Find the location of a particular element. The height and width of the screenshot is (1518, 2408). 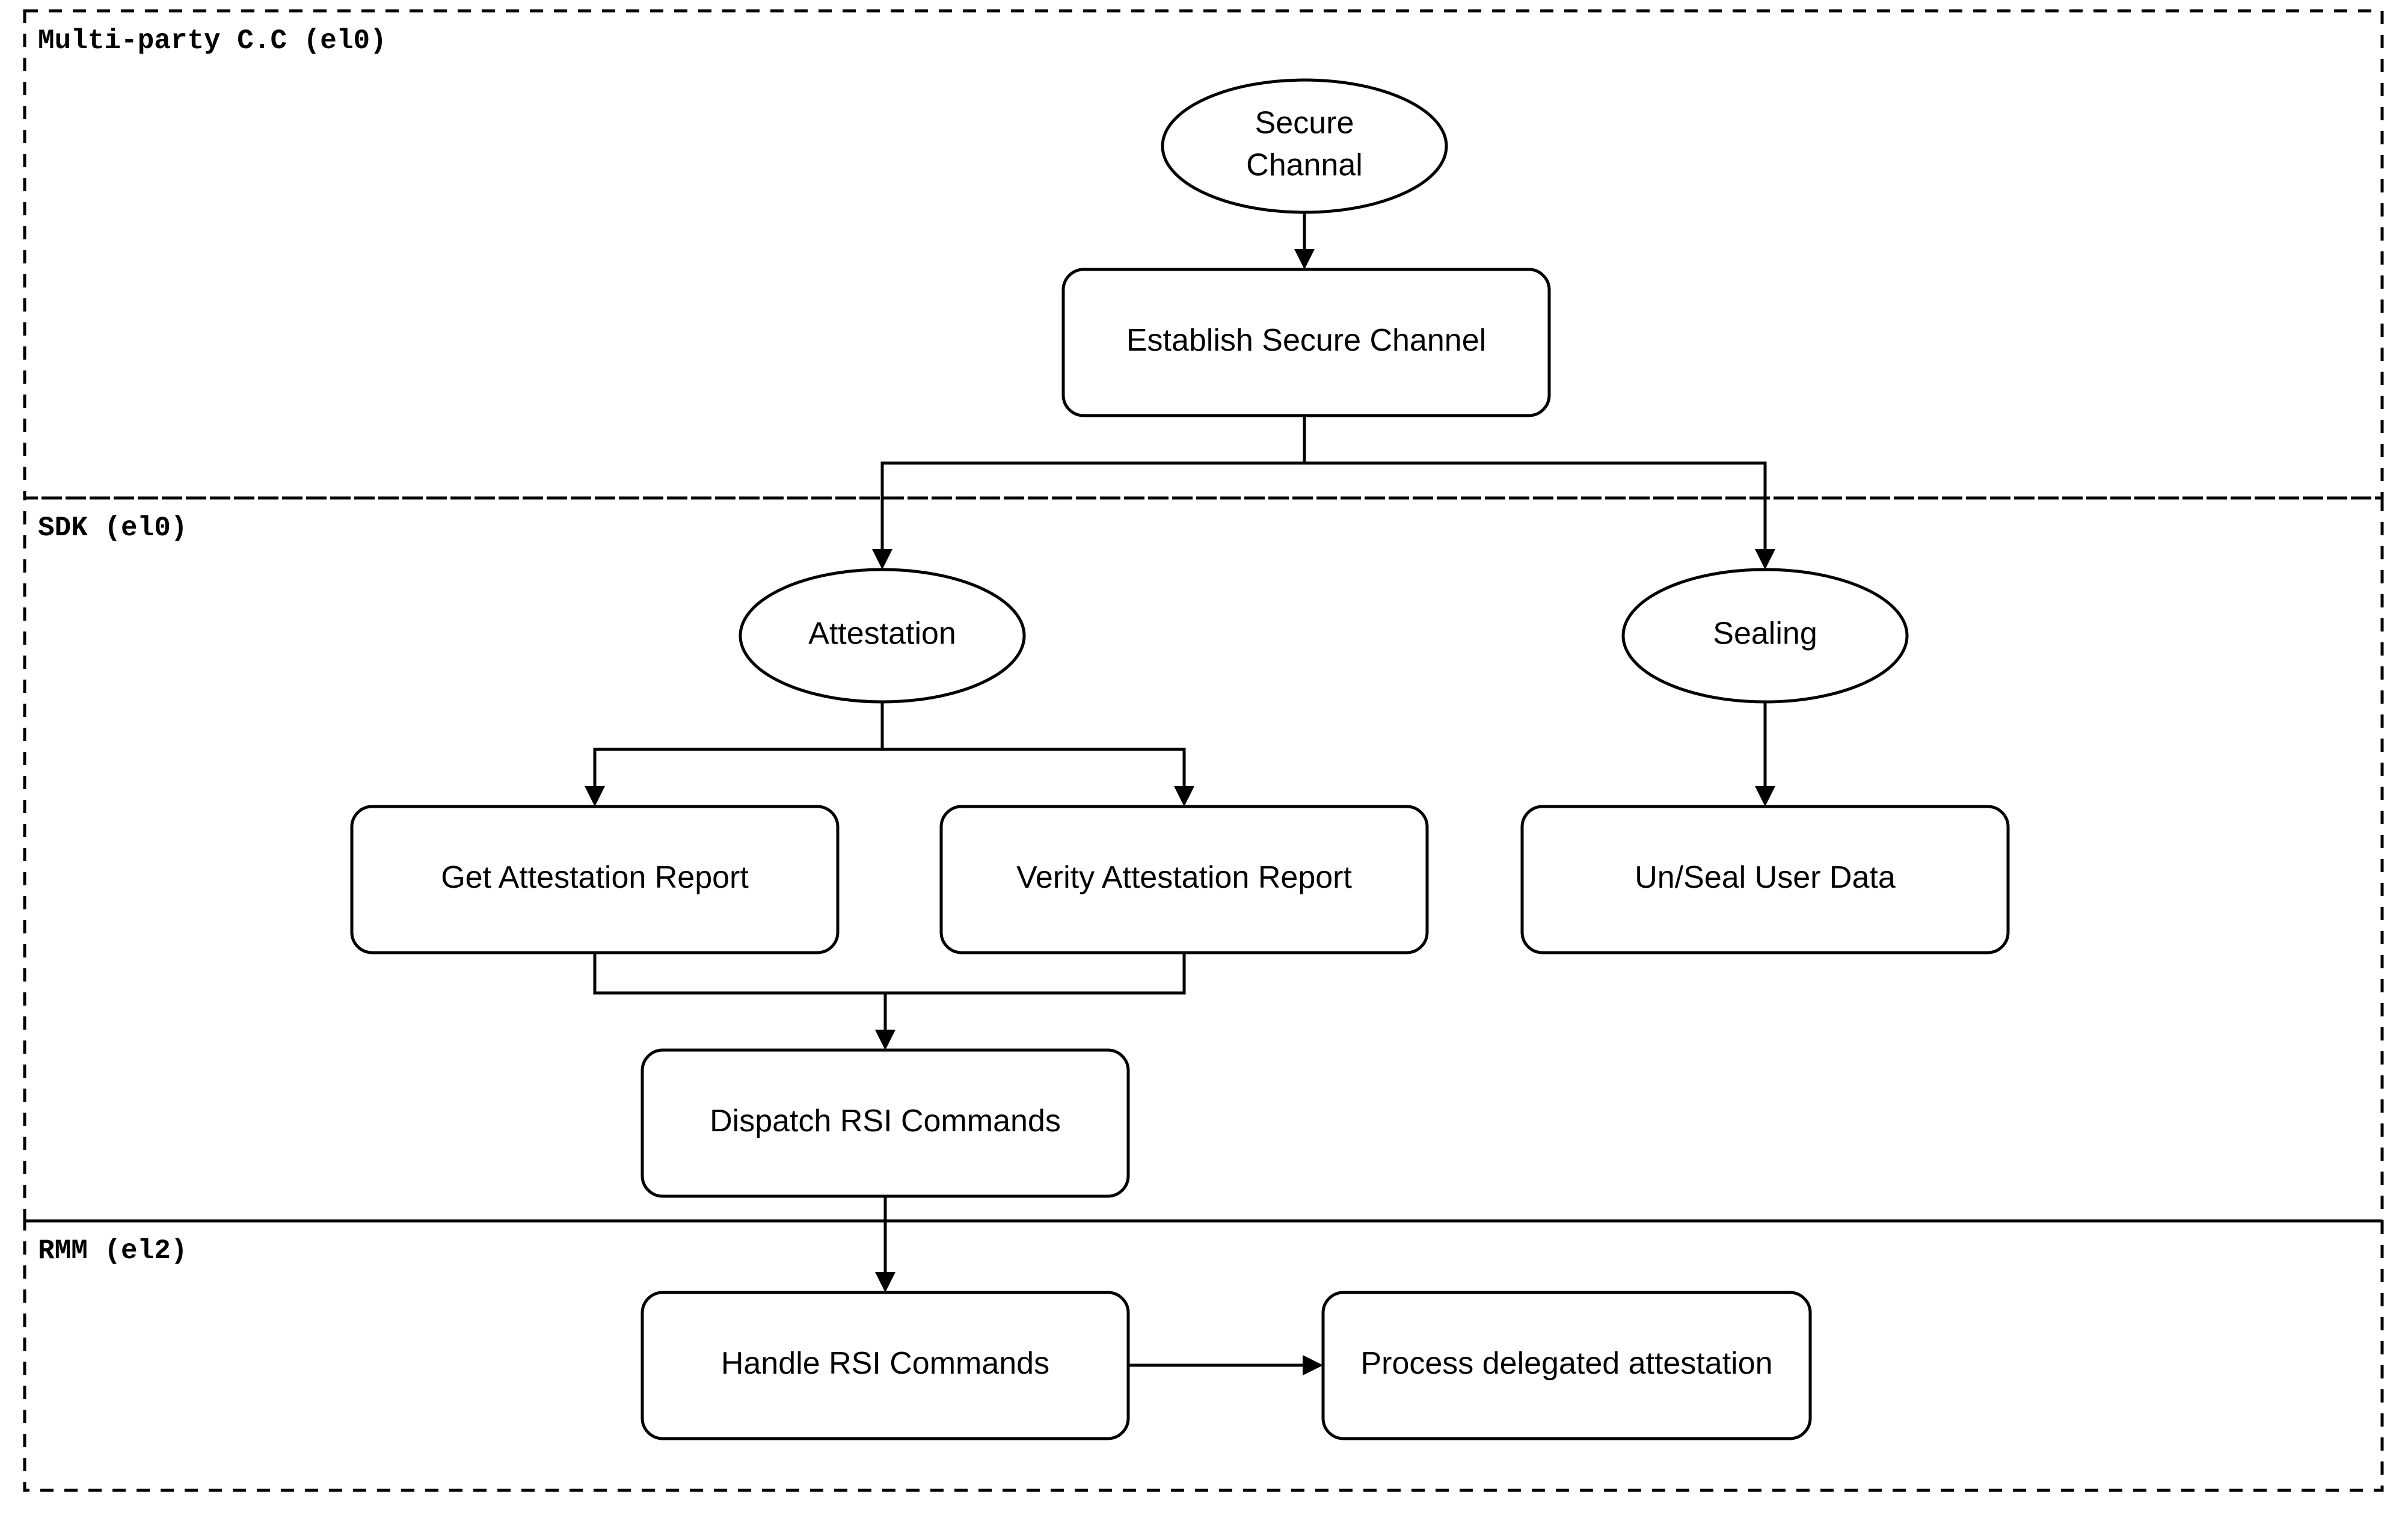

node-label: Attestation is located at coordinates (882, 634).